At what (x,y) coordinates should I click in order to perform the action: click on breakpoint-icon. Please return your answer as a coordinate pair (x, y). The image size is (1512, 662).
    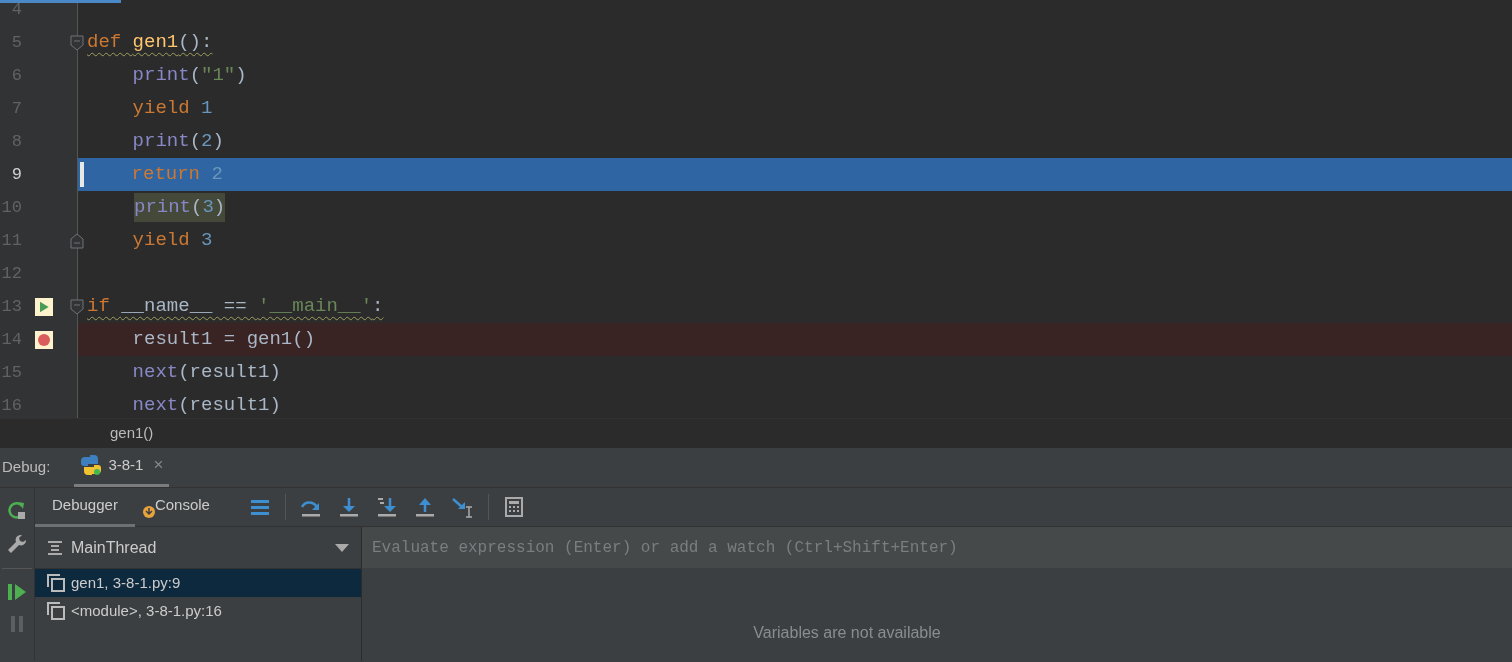
    Looking at the image, I should click on (44, 339).